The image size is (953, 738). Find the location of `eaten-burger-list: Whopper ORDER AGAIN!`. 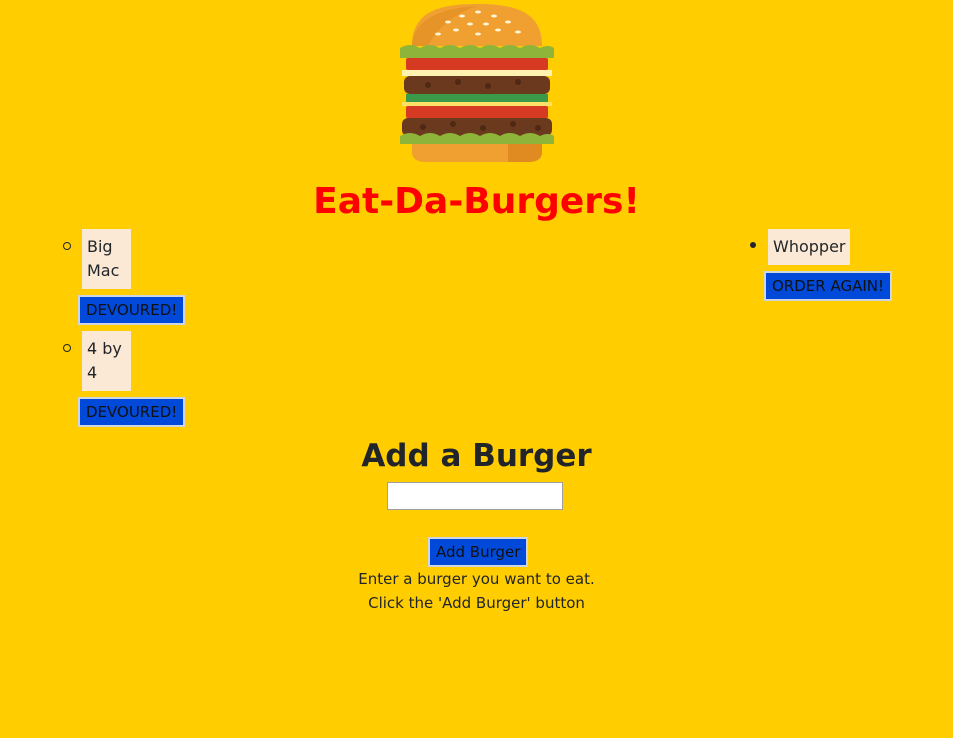

eaten-burger-list: Whopper ORDER AGAIN! is located at coordinates (848, 265).